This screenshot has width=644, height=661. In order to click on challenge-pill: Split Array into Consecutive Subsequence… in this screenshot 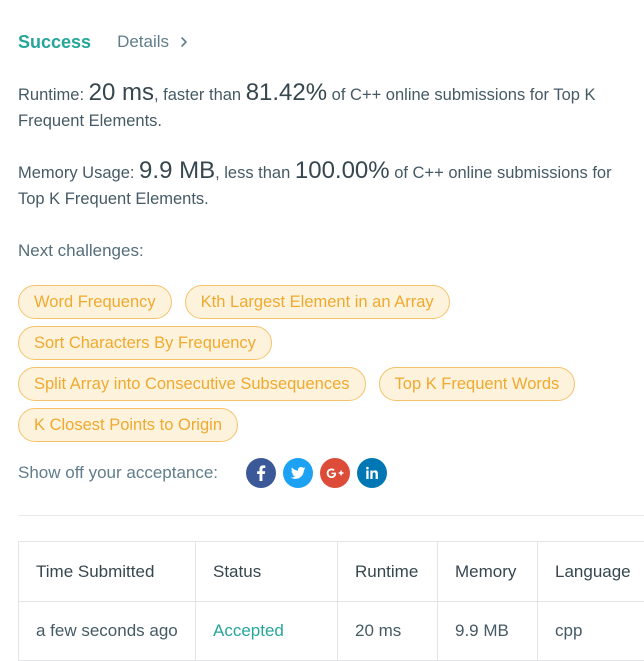, I will do `click(192, 384)`.